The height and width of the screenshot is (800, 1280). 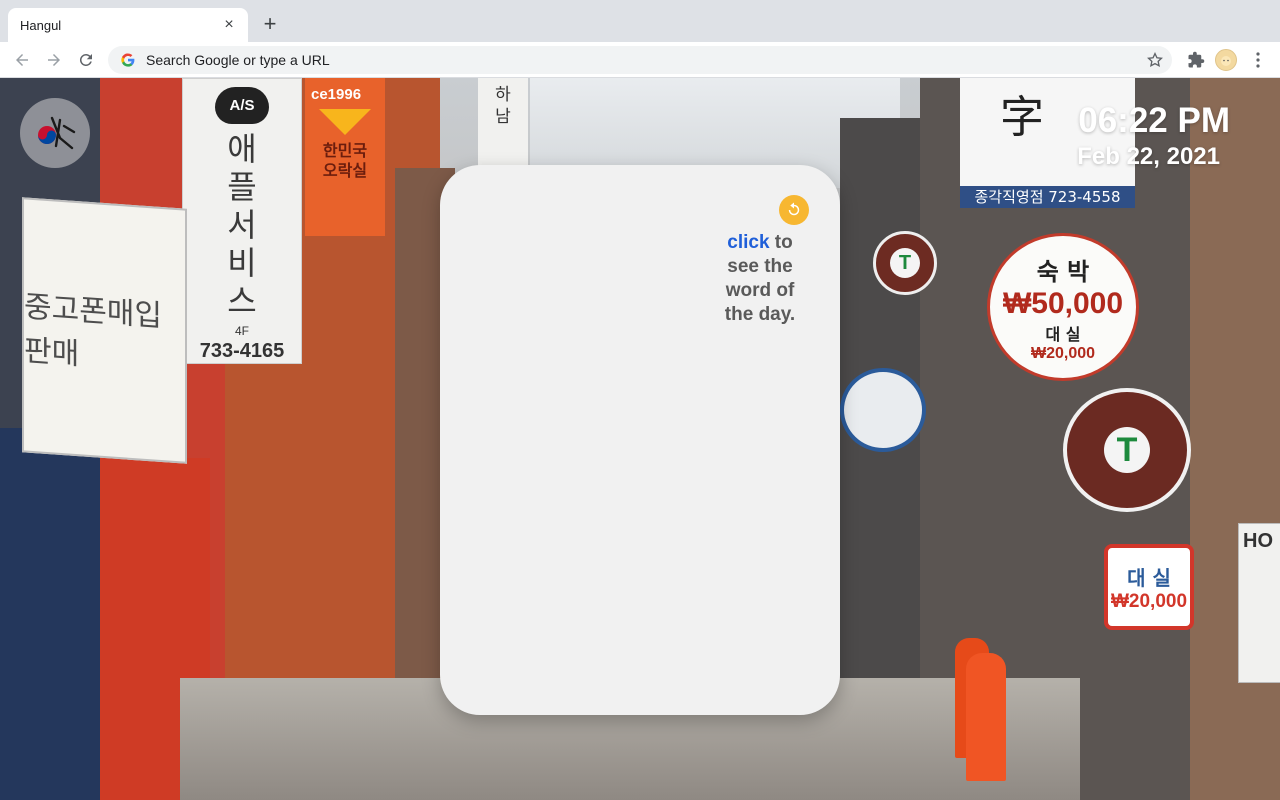 What do you see at coordinates (1155, 60) in the screenshot?
I see `star-icon` at bounding box center [1155, 60].